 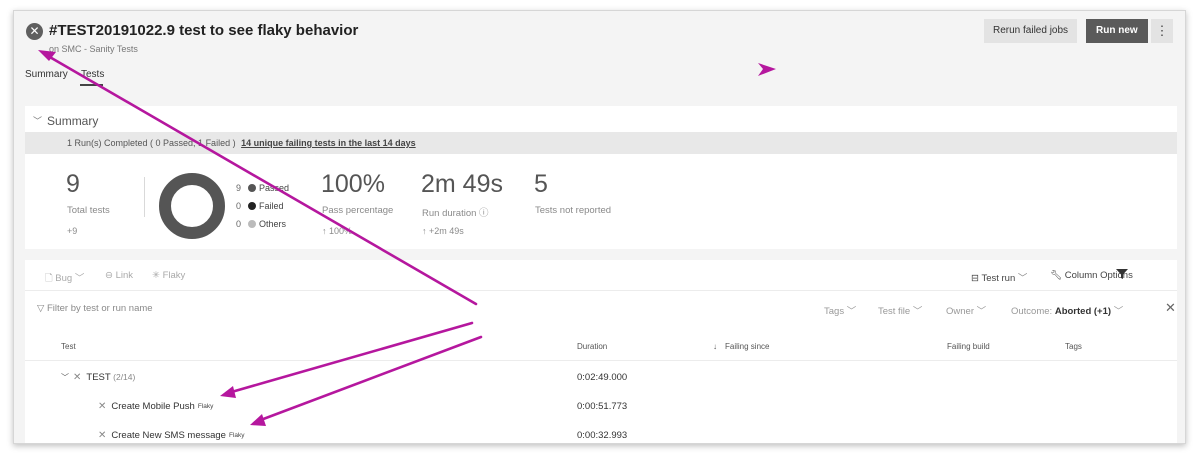 I want to click on not-reported-value: 5, so click(x=541, y=184).